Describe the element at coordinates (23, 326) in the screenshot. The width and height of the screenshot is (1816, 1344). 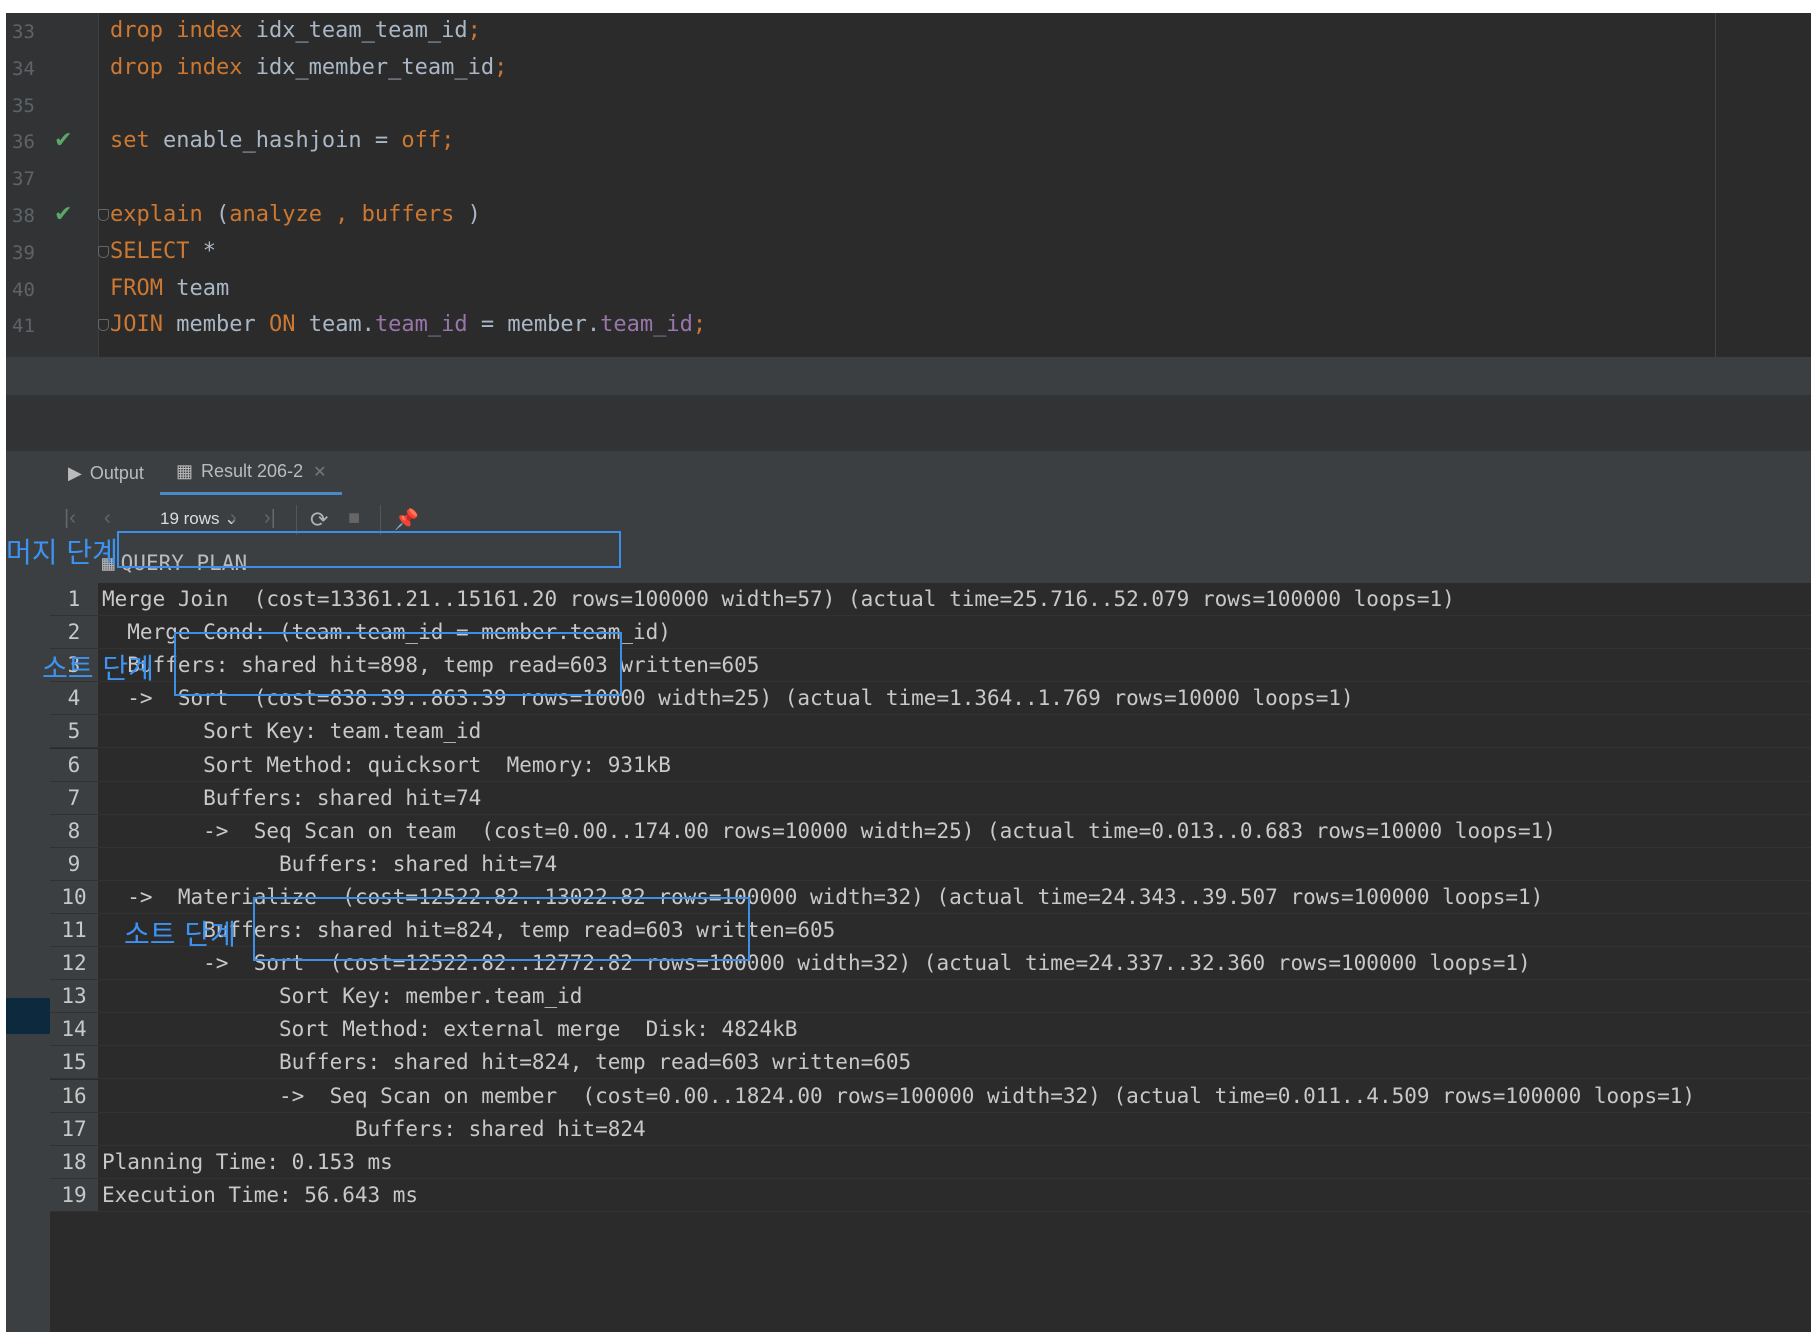
I see `line-number: 41` at that location.